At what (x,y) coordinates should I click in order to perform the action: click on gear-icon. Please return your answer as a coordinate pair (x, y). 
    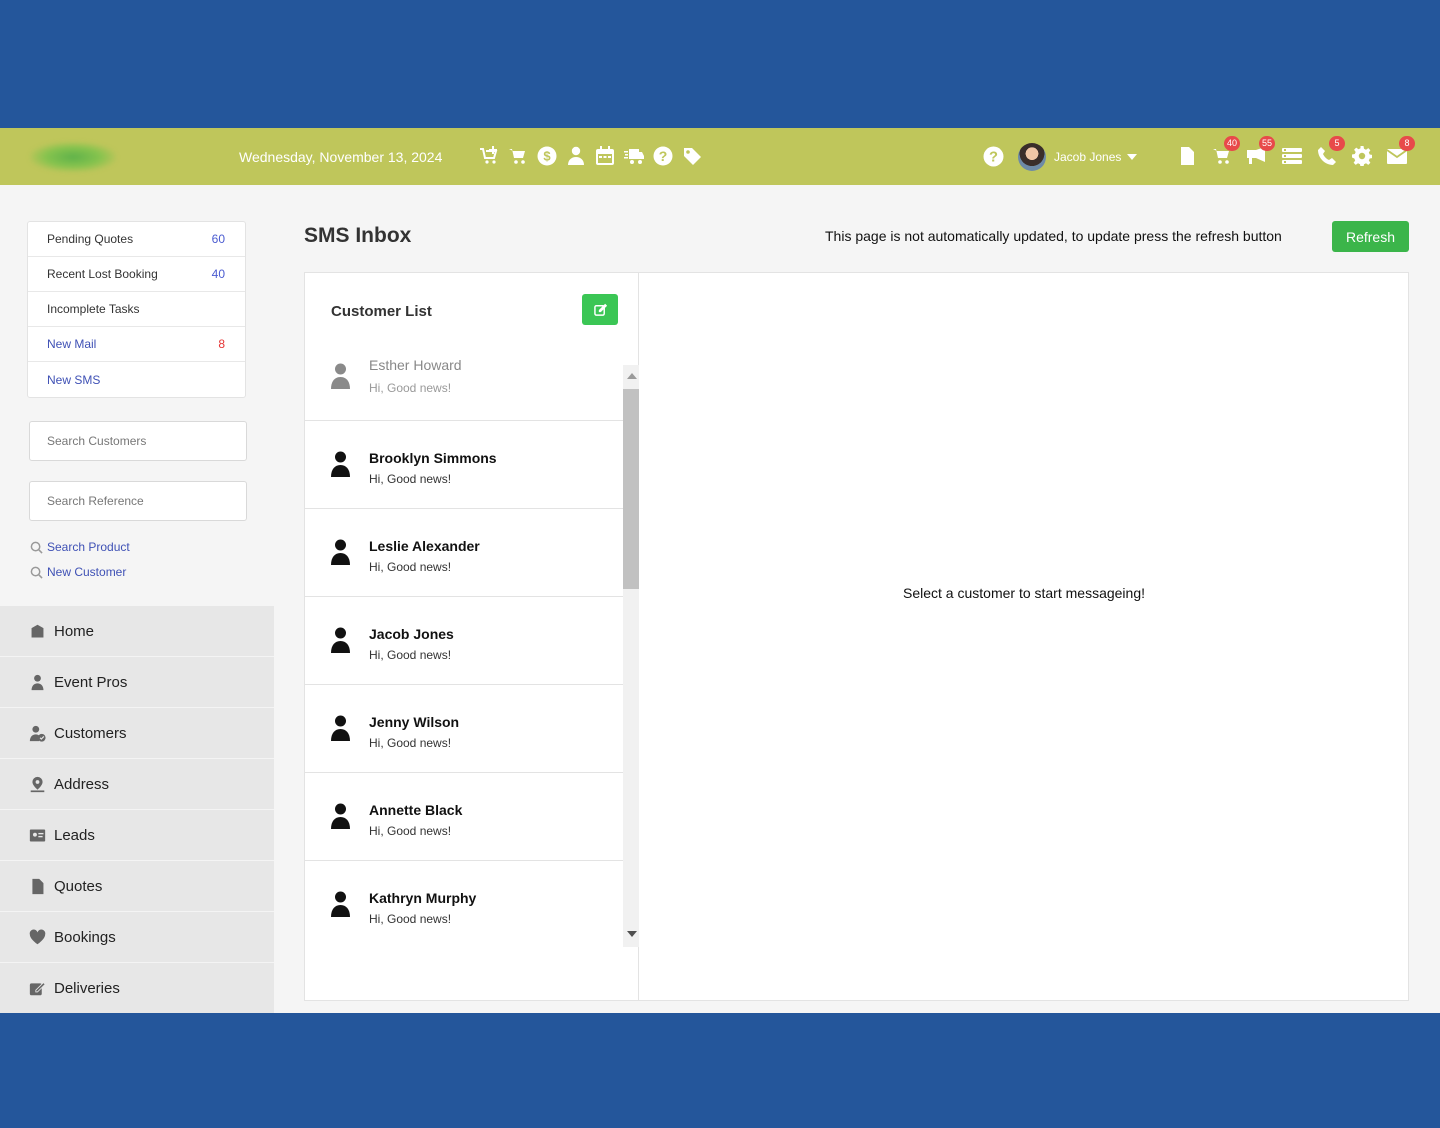
    Looking at the image, I should click on (1362, 156).